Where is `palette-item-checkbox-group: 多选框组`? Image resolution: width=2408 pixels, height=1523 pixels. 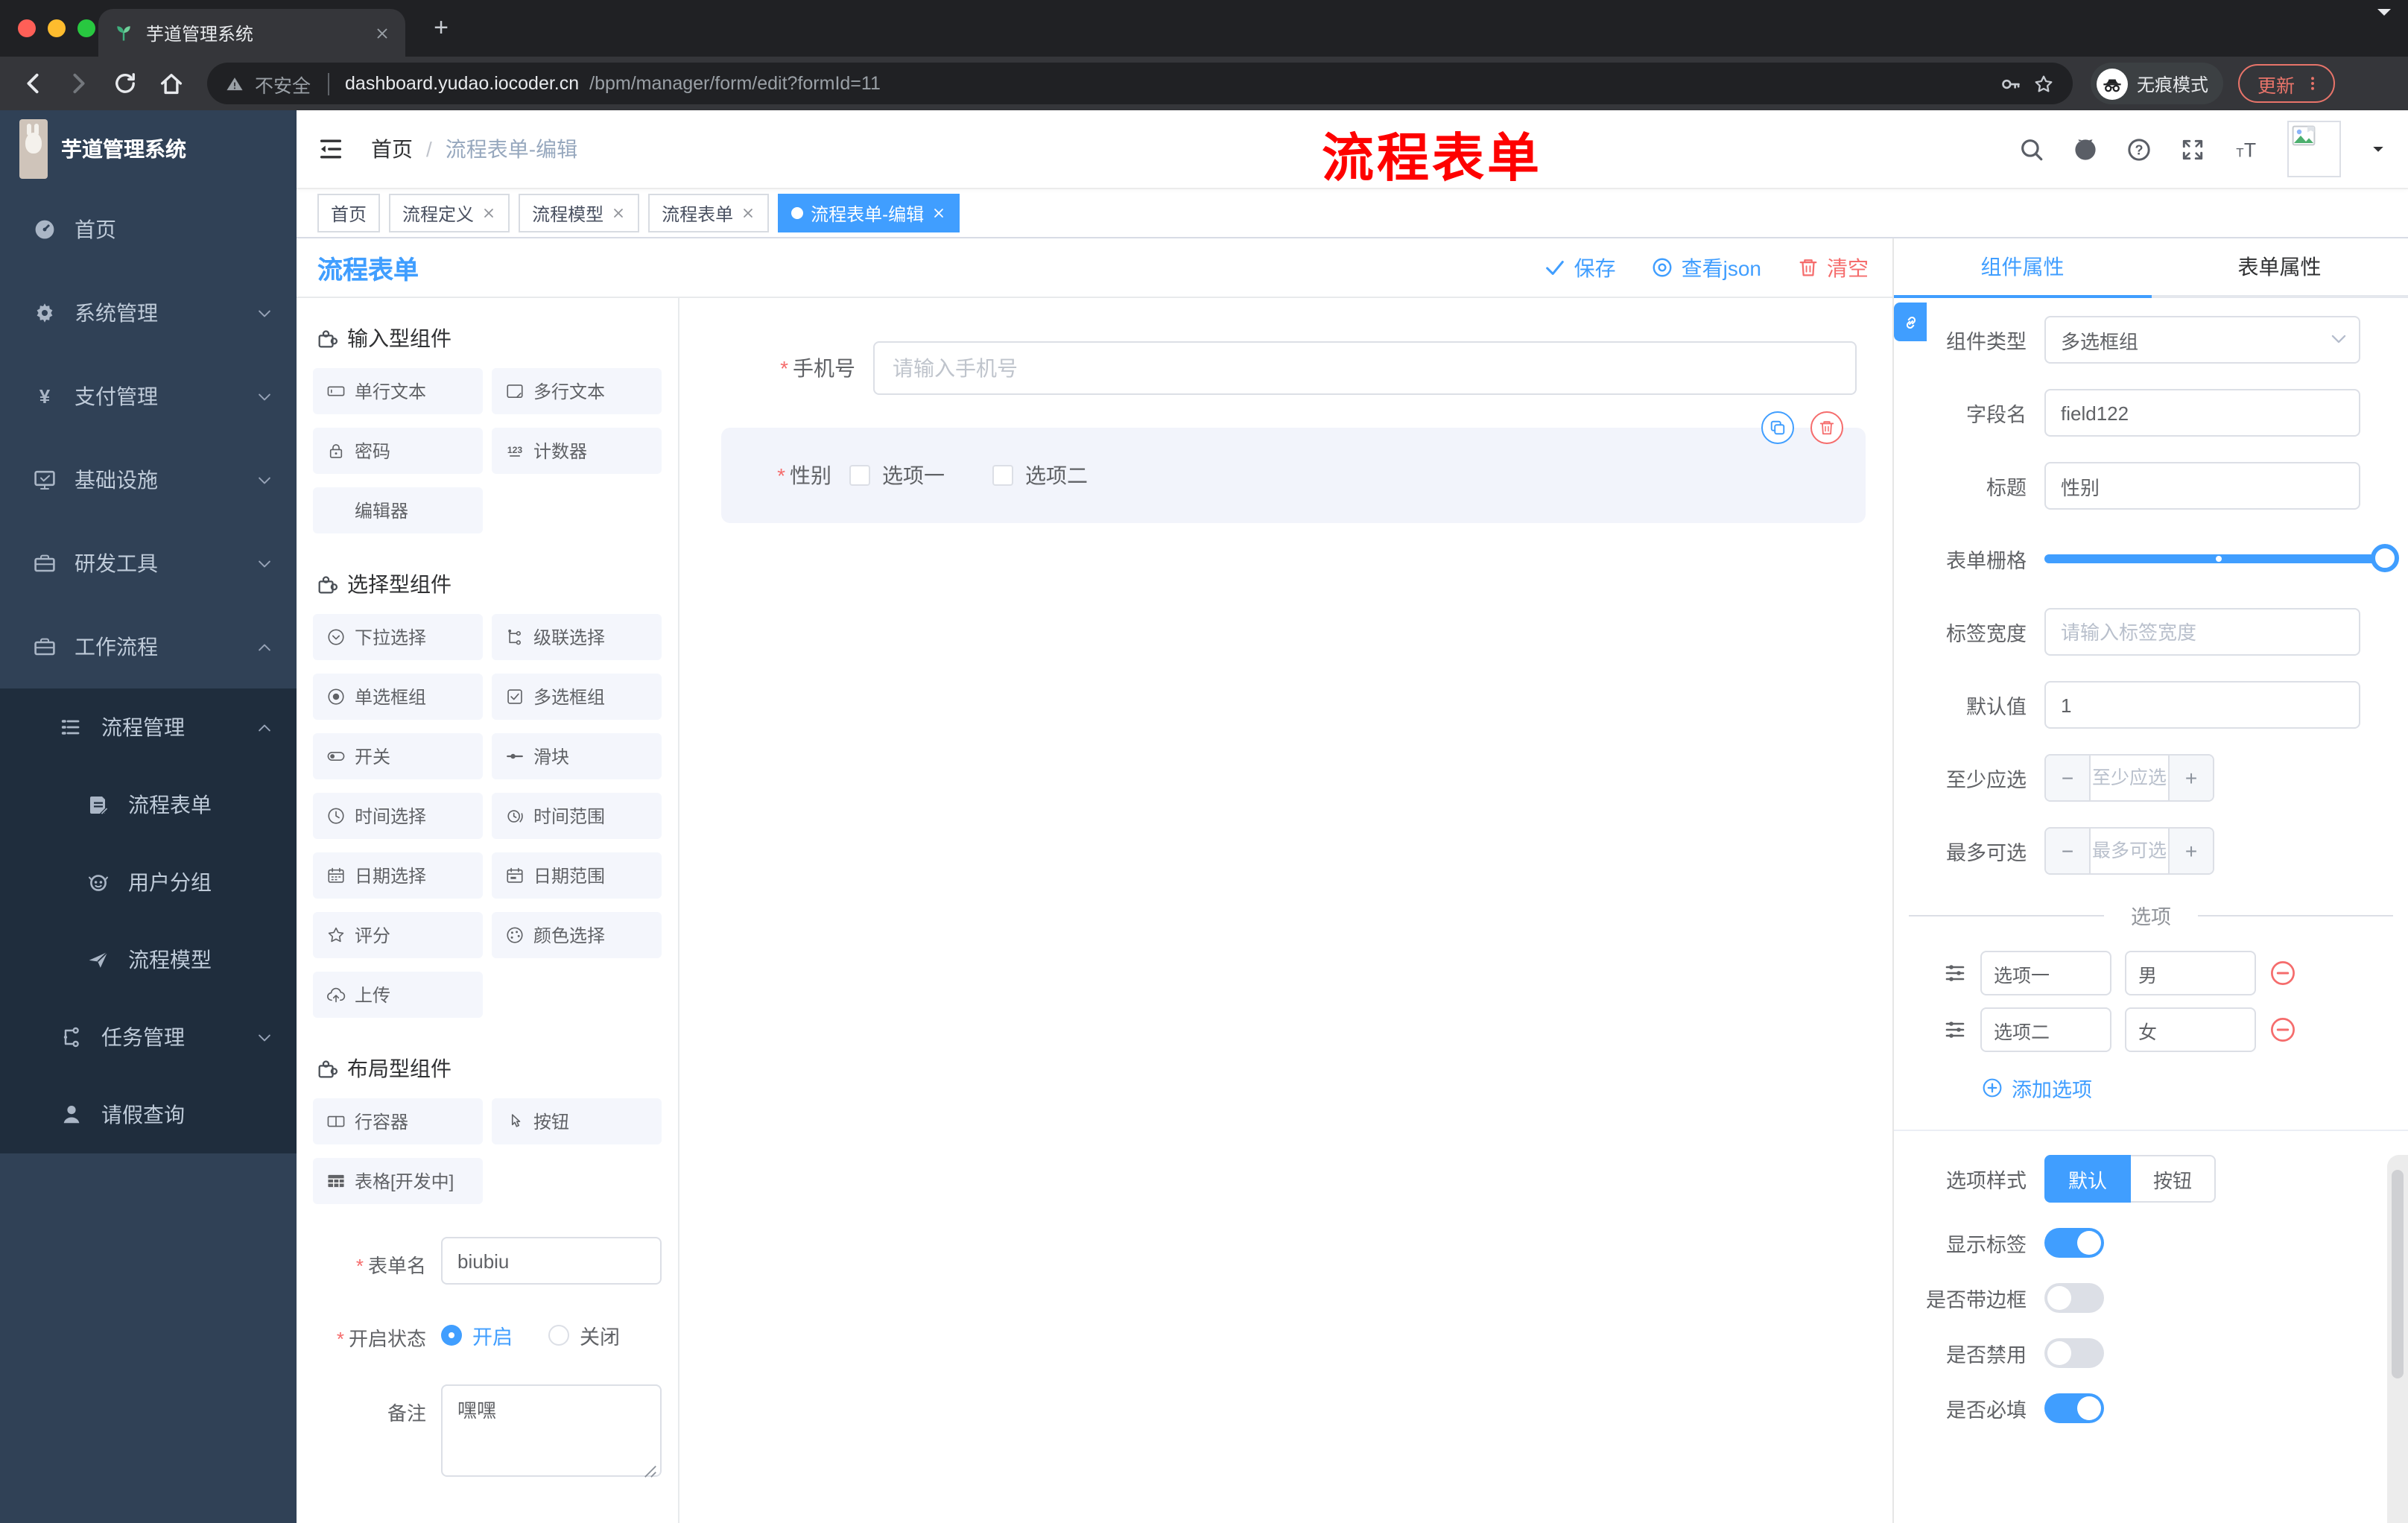
palette-item-checkbox-group: 多选框组 is located at coordinates (577, 697).